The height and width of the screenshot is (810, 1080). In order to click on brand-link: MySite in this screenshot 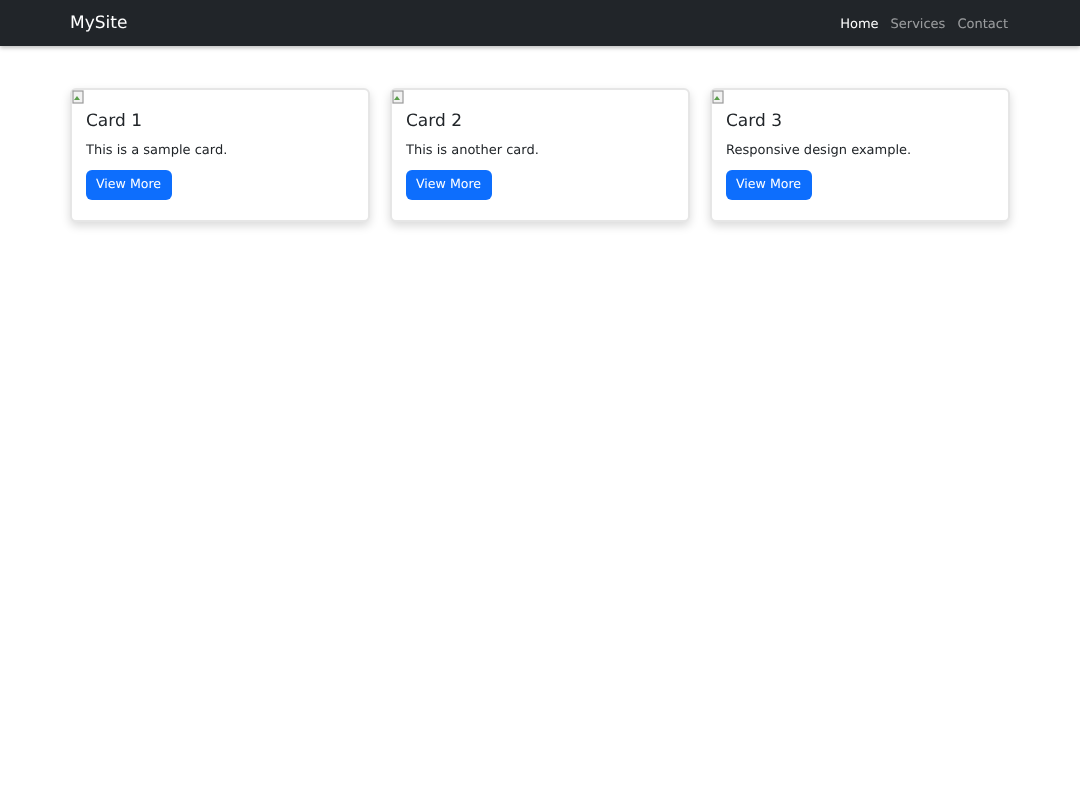, I will do `click(99, 23)`.